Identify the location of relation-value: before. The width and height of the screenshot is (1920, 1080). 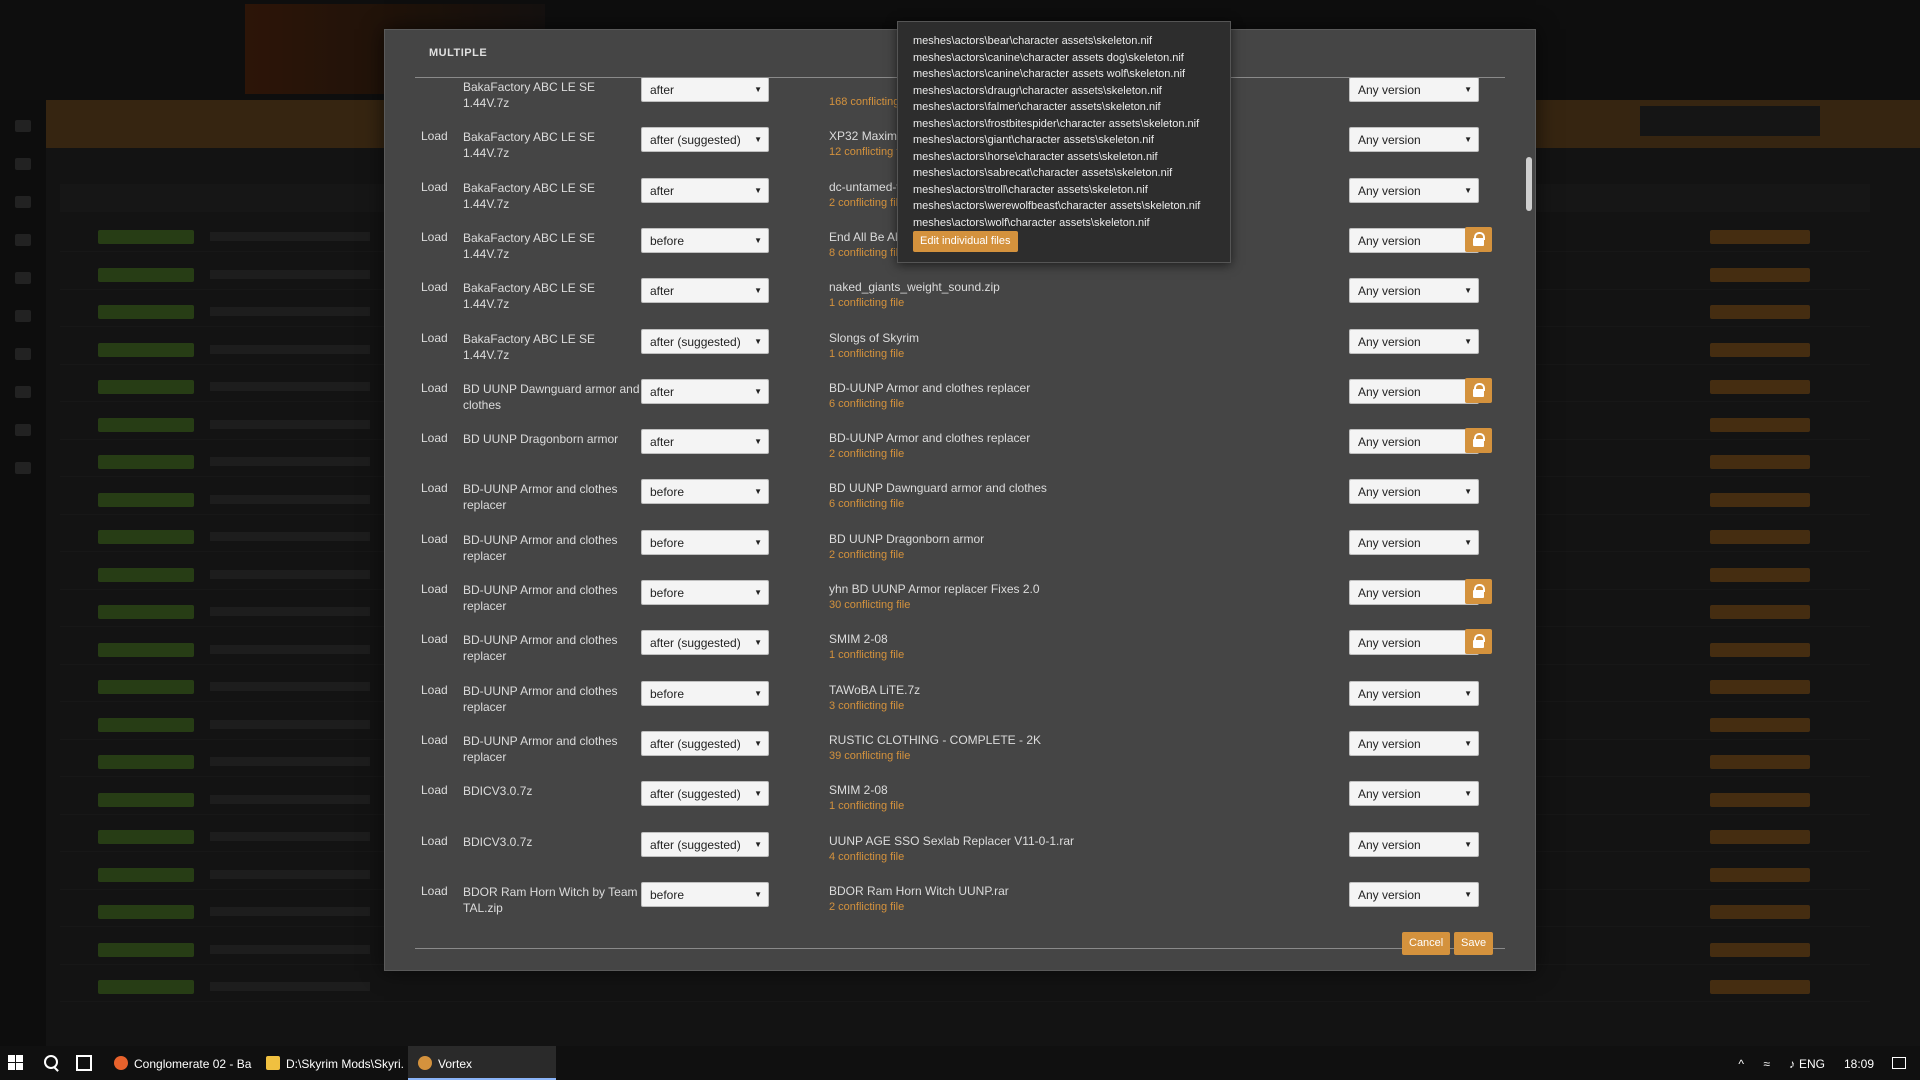
(667, 593).